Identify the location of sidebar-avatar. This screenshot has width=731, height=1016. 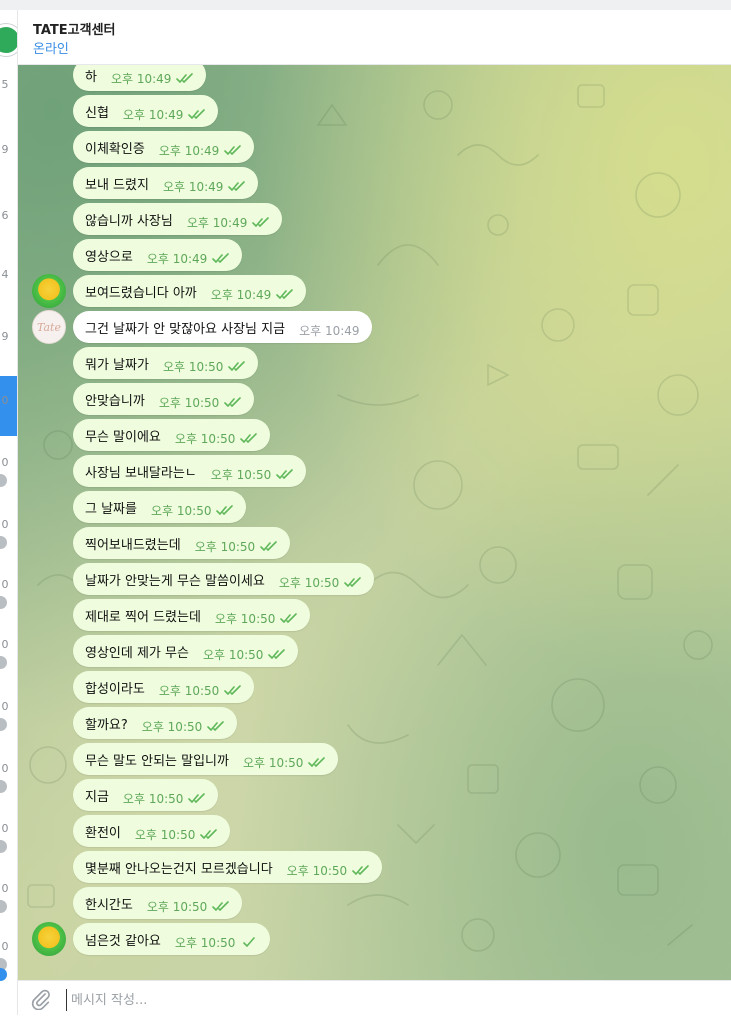
(8, 40).